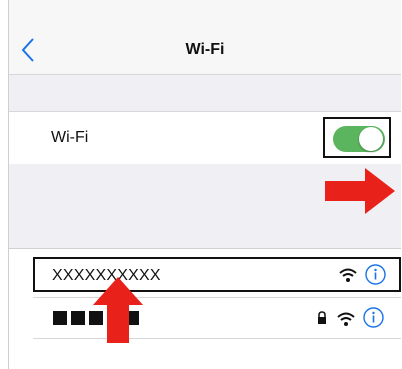  I want to click on wifi-toggle-switch, so click(359, 139).